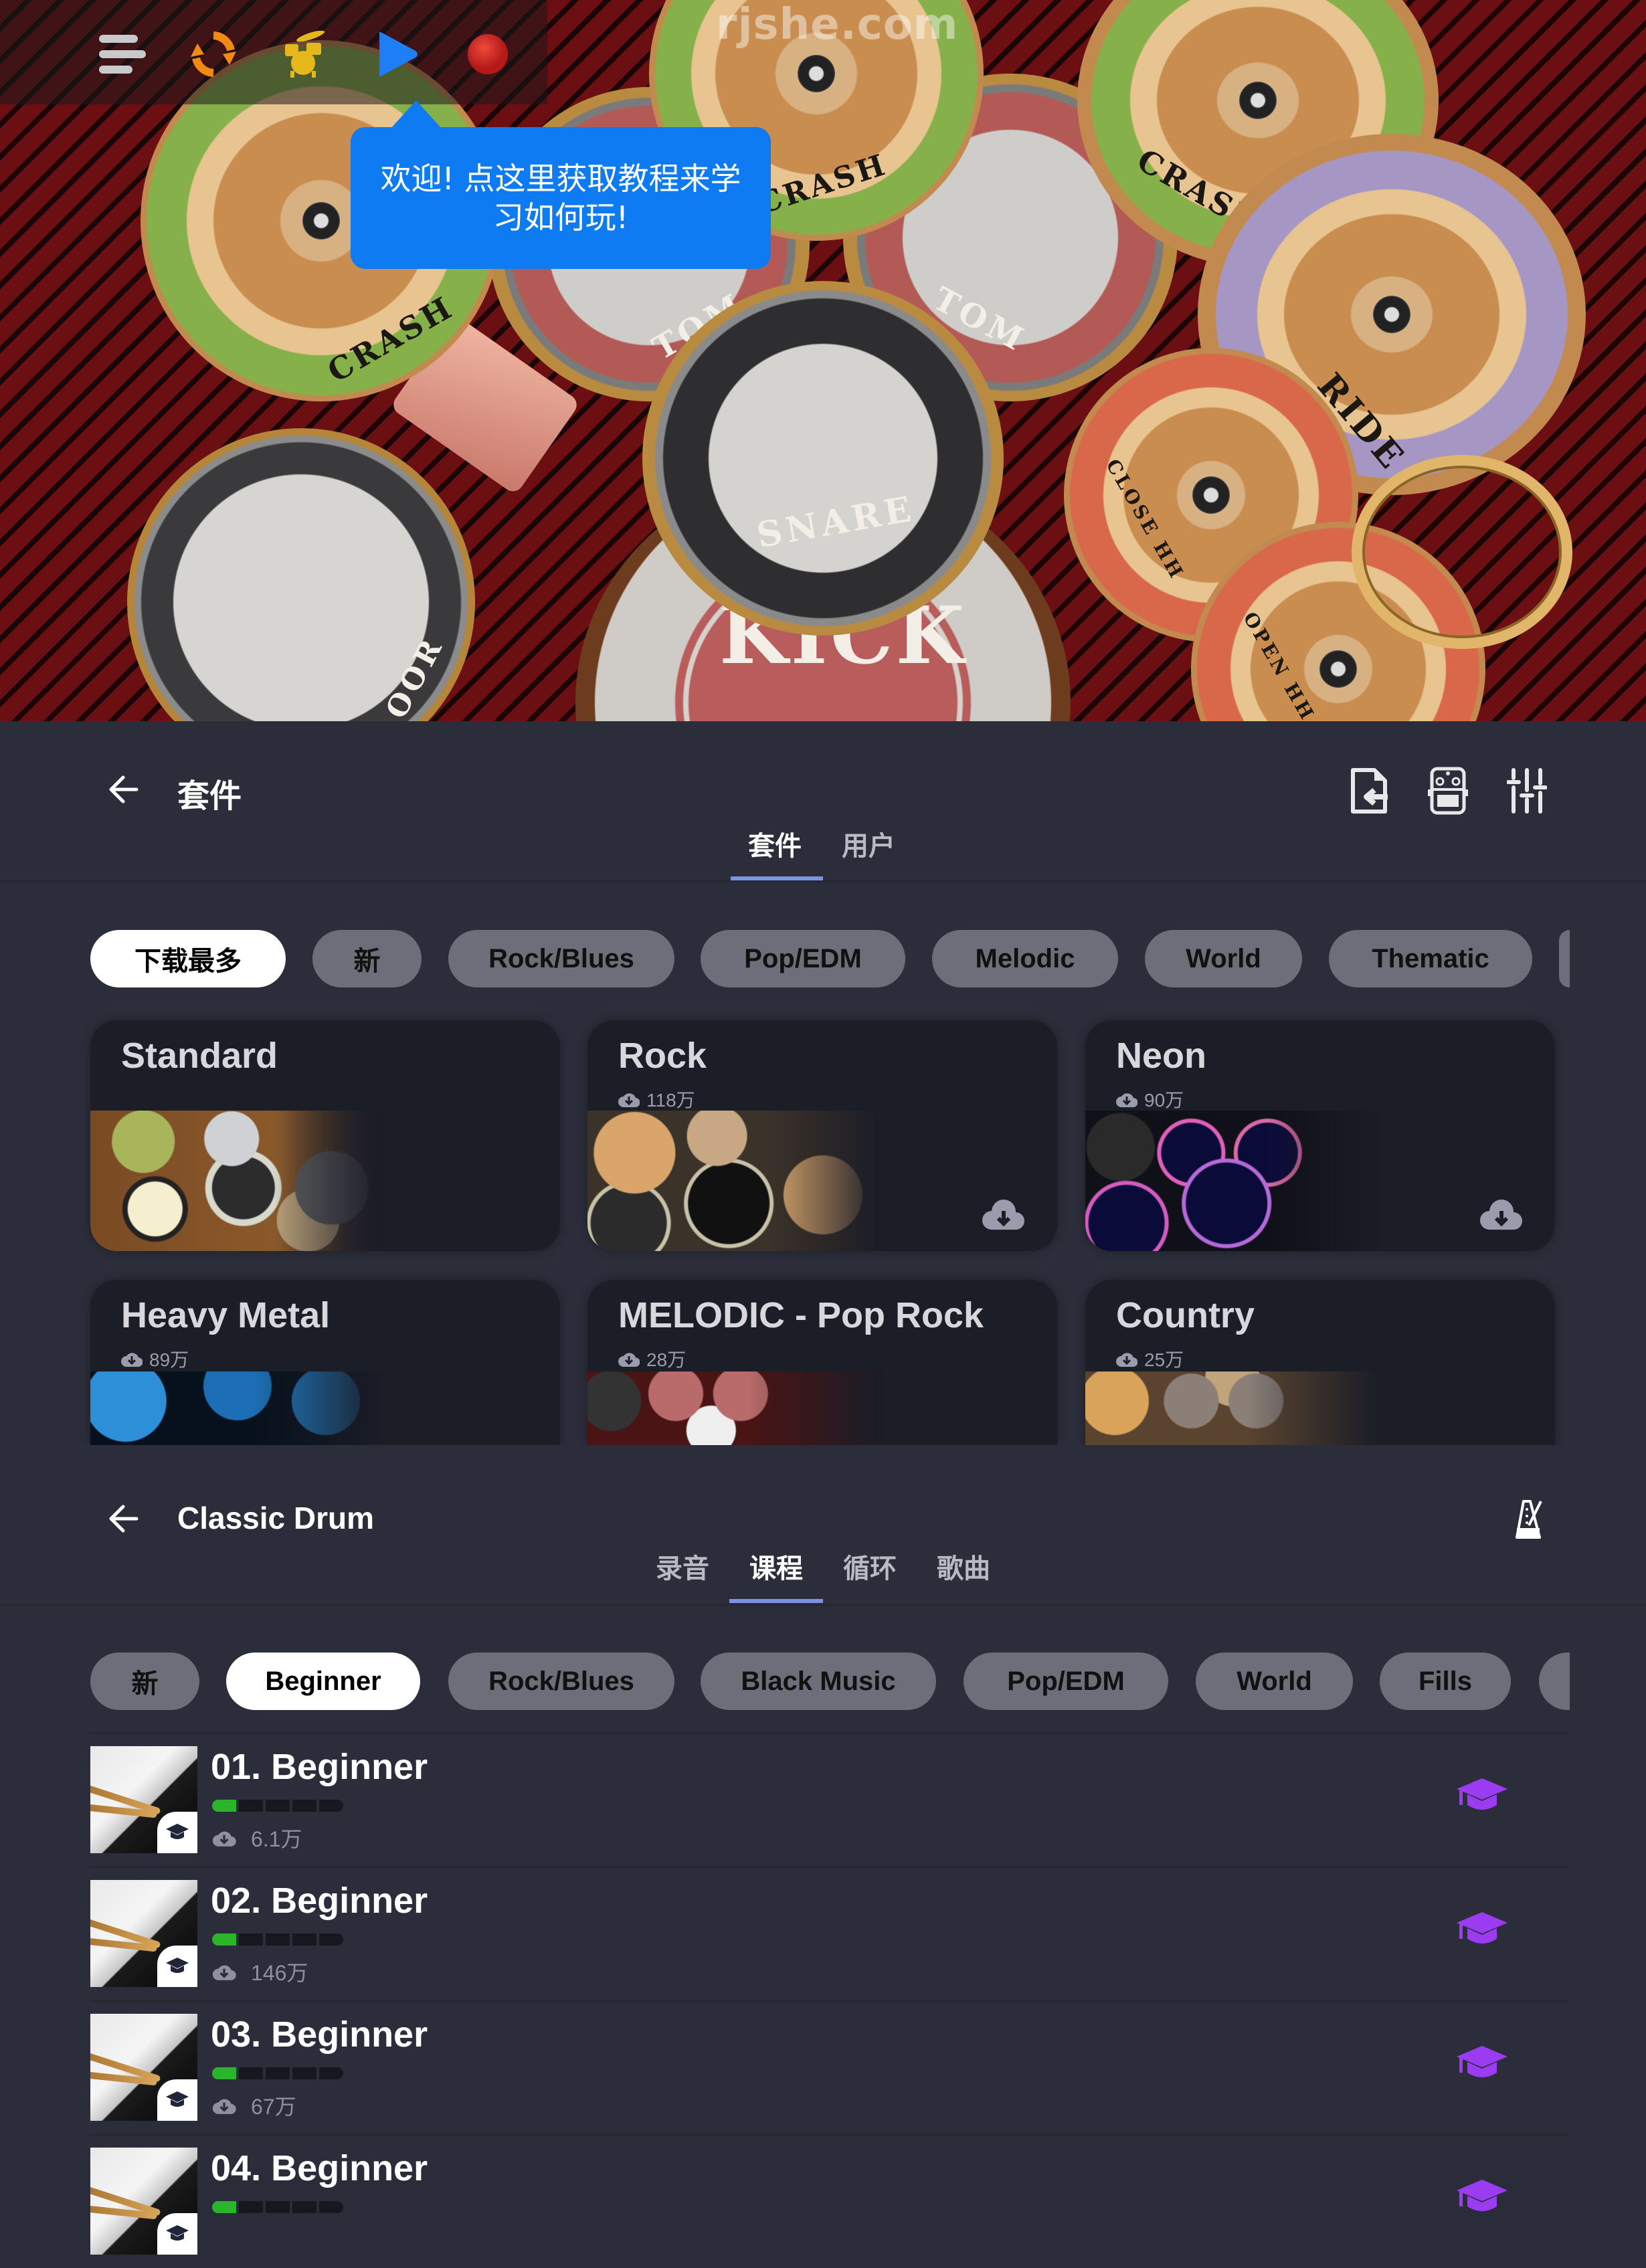  What do you see at coordinates (829, 1933) in the screenshot?
I see `lesson-row: 02. Beginner 146万` at bounding box center [829, 1933].